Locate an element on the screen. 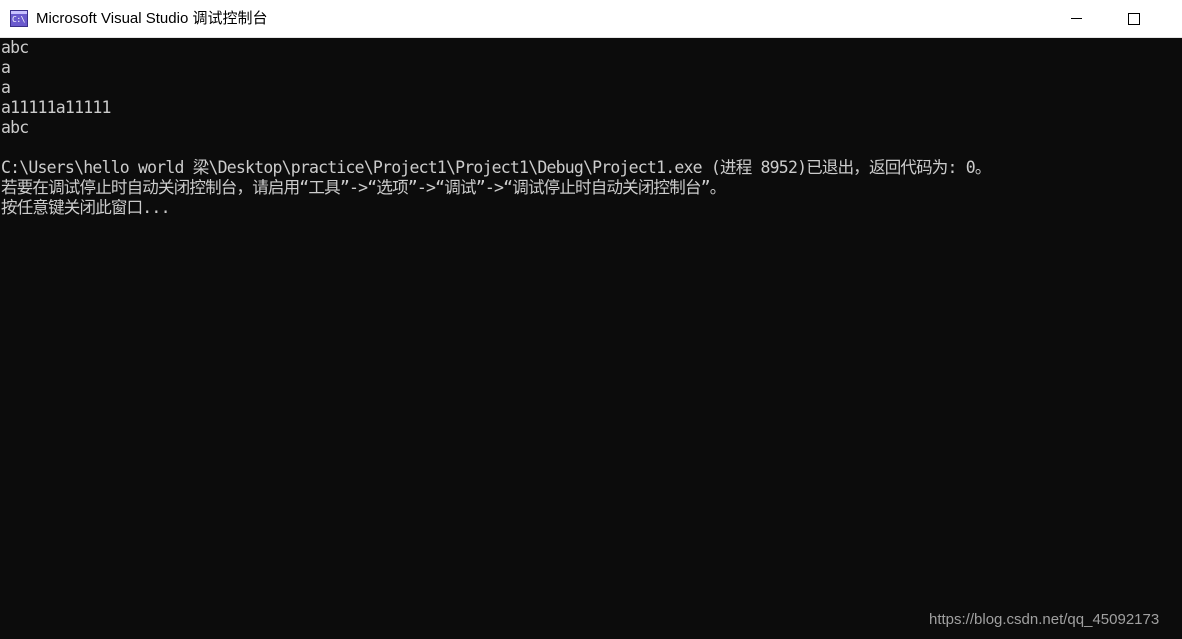 The width and height of the screenshot is (1182, 639). window-title: Microsoft Visual Studio 调试控制台 is located at coordinates (152, 18).